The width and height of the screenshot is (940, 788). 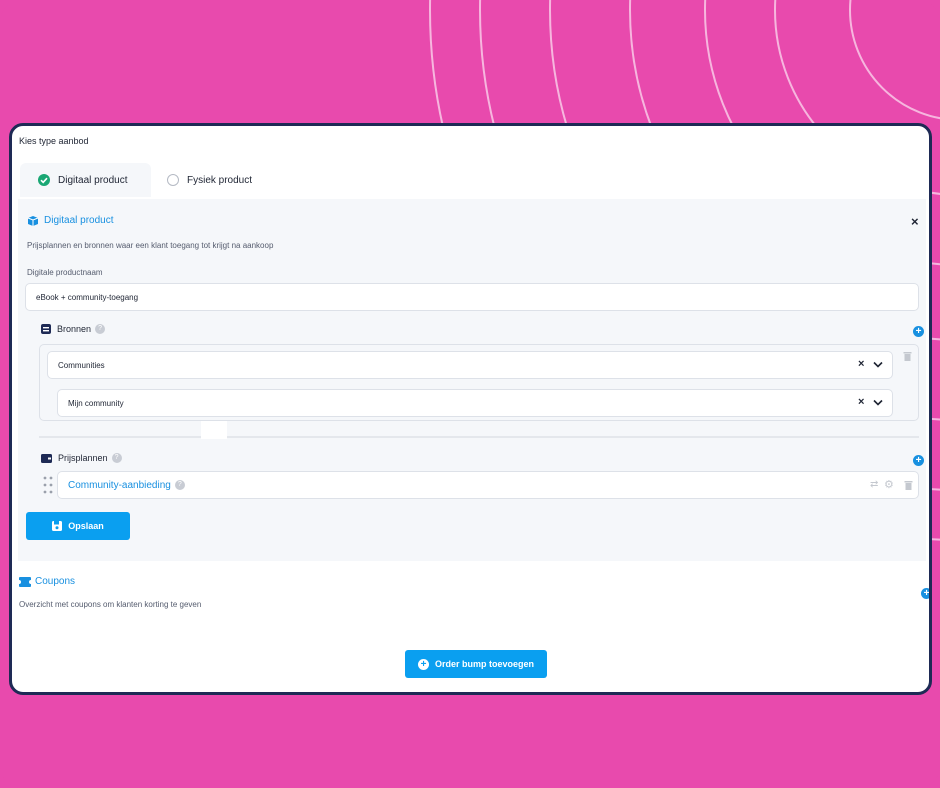 I want to click on save-button: Opslaan, so click(x=78, y=526).